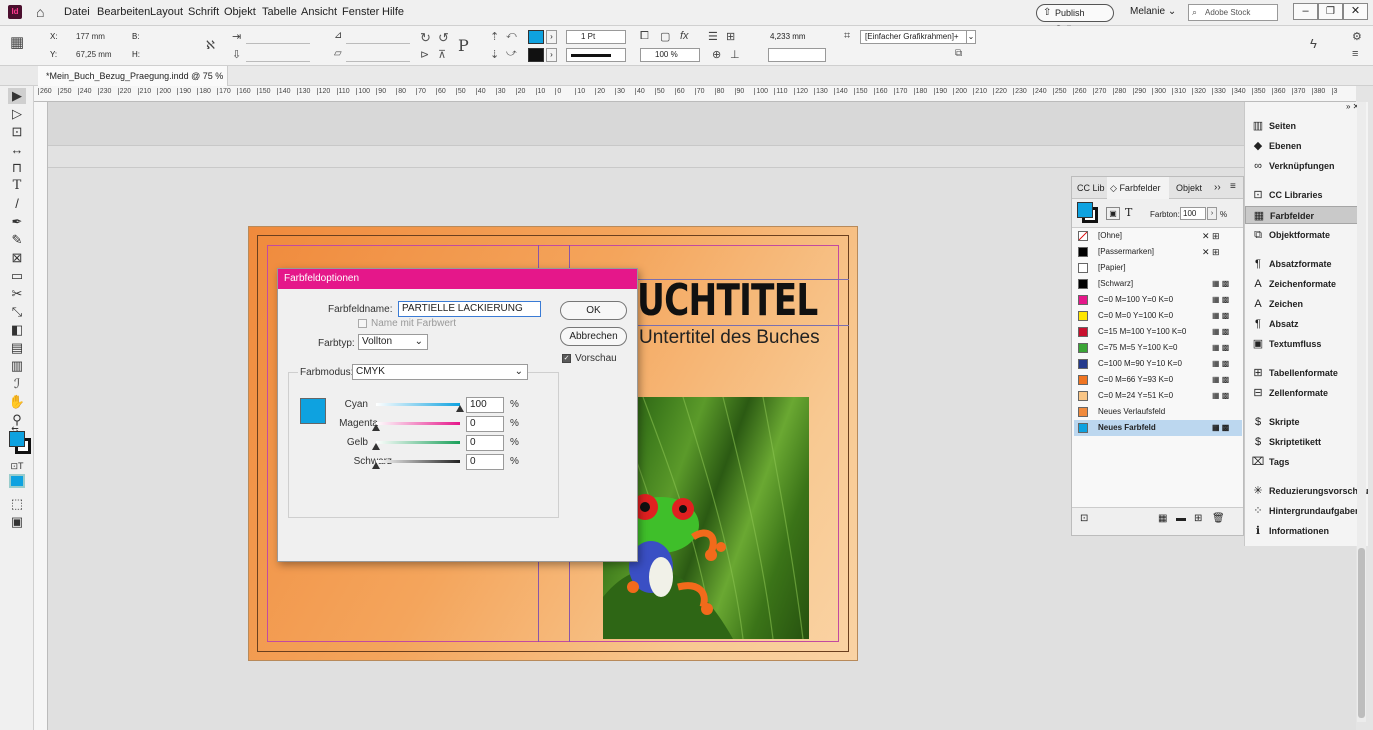  I want to click on pen-tool-icon: ✒, so click(17, 222).